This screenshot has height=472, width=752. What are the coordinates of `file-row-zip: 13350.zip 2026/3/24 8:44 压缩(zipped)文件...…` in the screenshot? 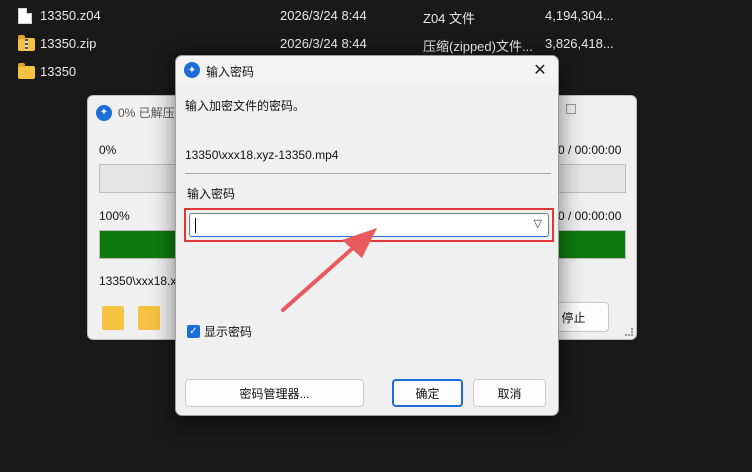 It's located at (376, 44).